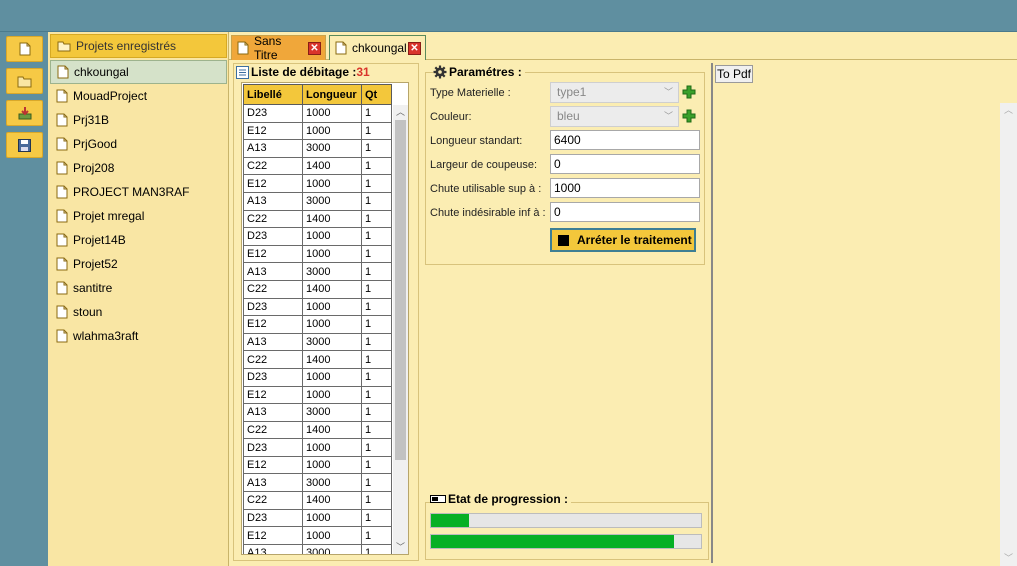 This screenshot has width=1017, height=566. I want to click on project-item: PROJECT MAN3RAF, so click(138, 192).